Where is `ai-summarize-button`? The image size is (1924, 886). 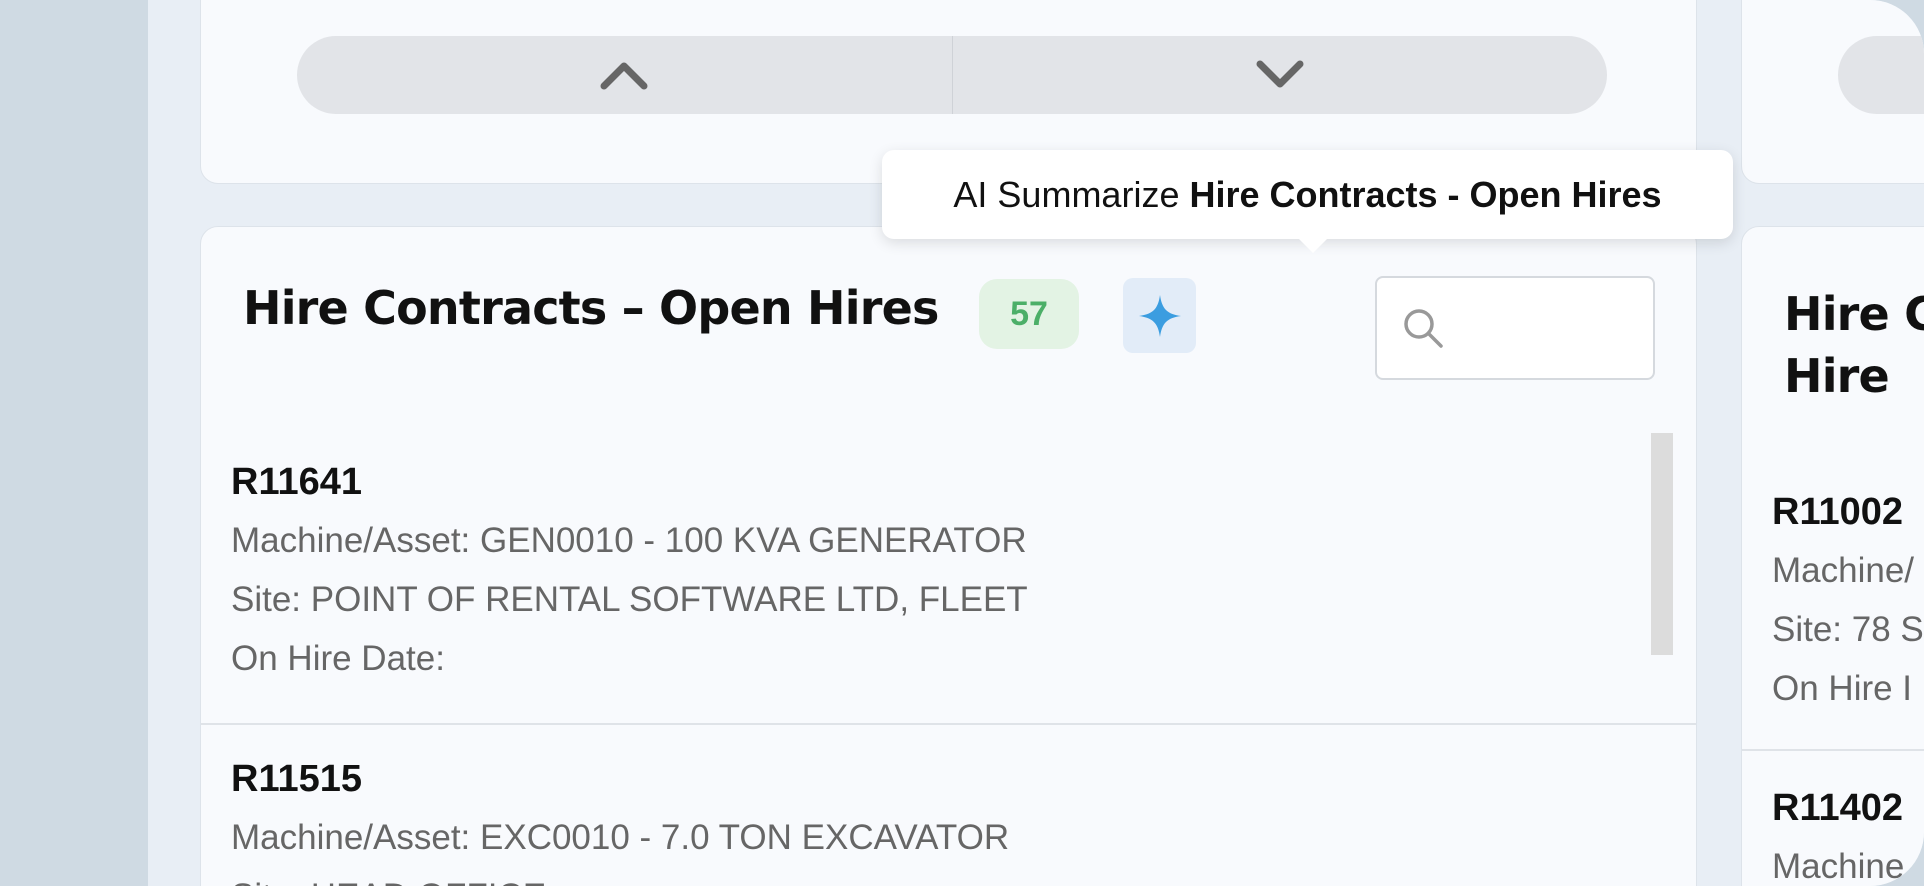 ai-summarize-button is located at coordinates (1159, 315).